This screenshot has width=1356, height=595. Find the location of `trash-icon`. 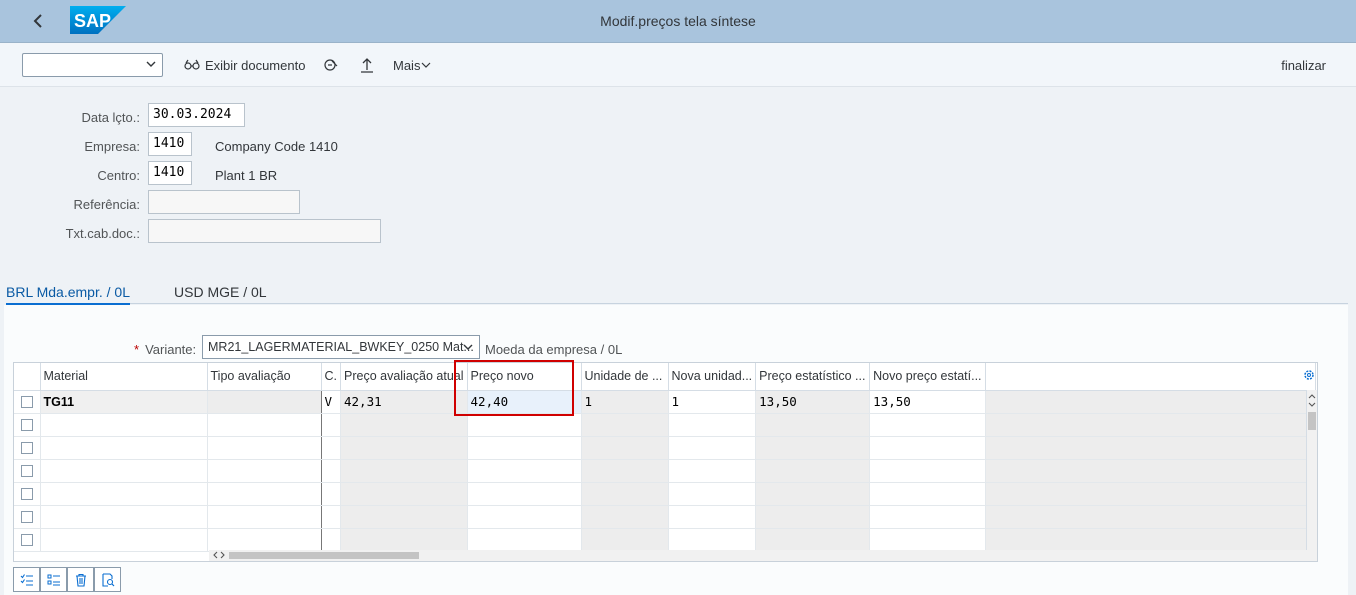

trash-icon is located at coordinates (80, 580).